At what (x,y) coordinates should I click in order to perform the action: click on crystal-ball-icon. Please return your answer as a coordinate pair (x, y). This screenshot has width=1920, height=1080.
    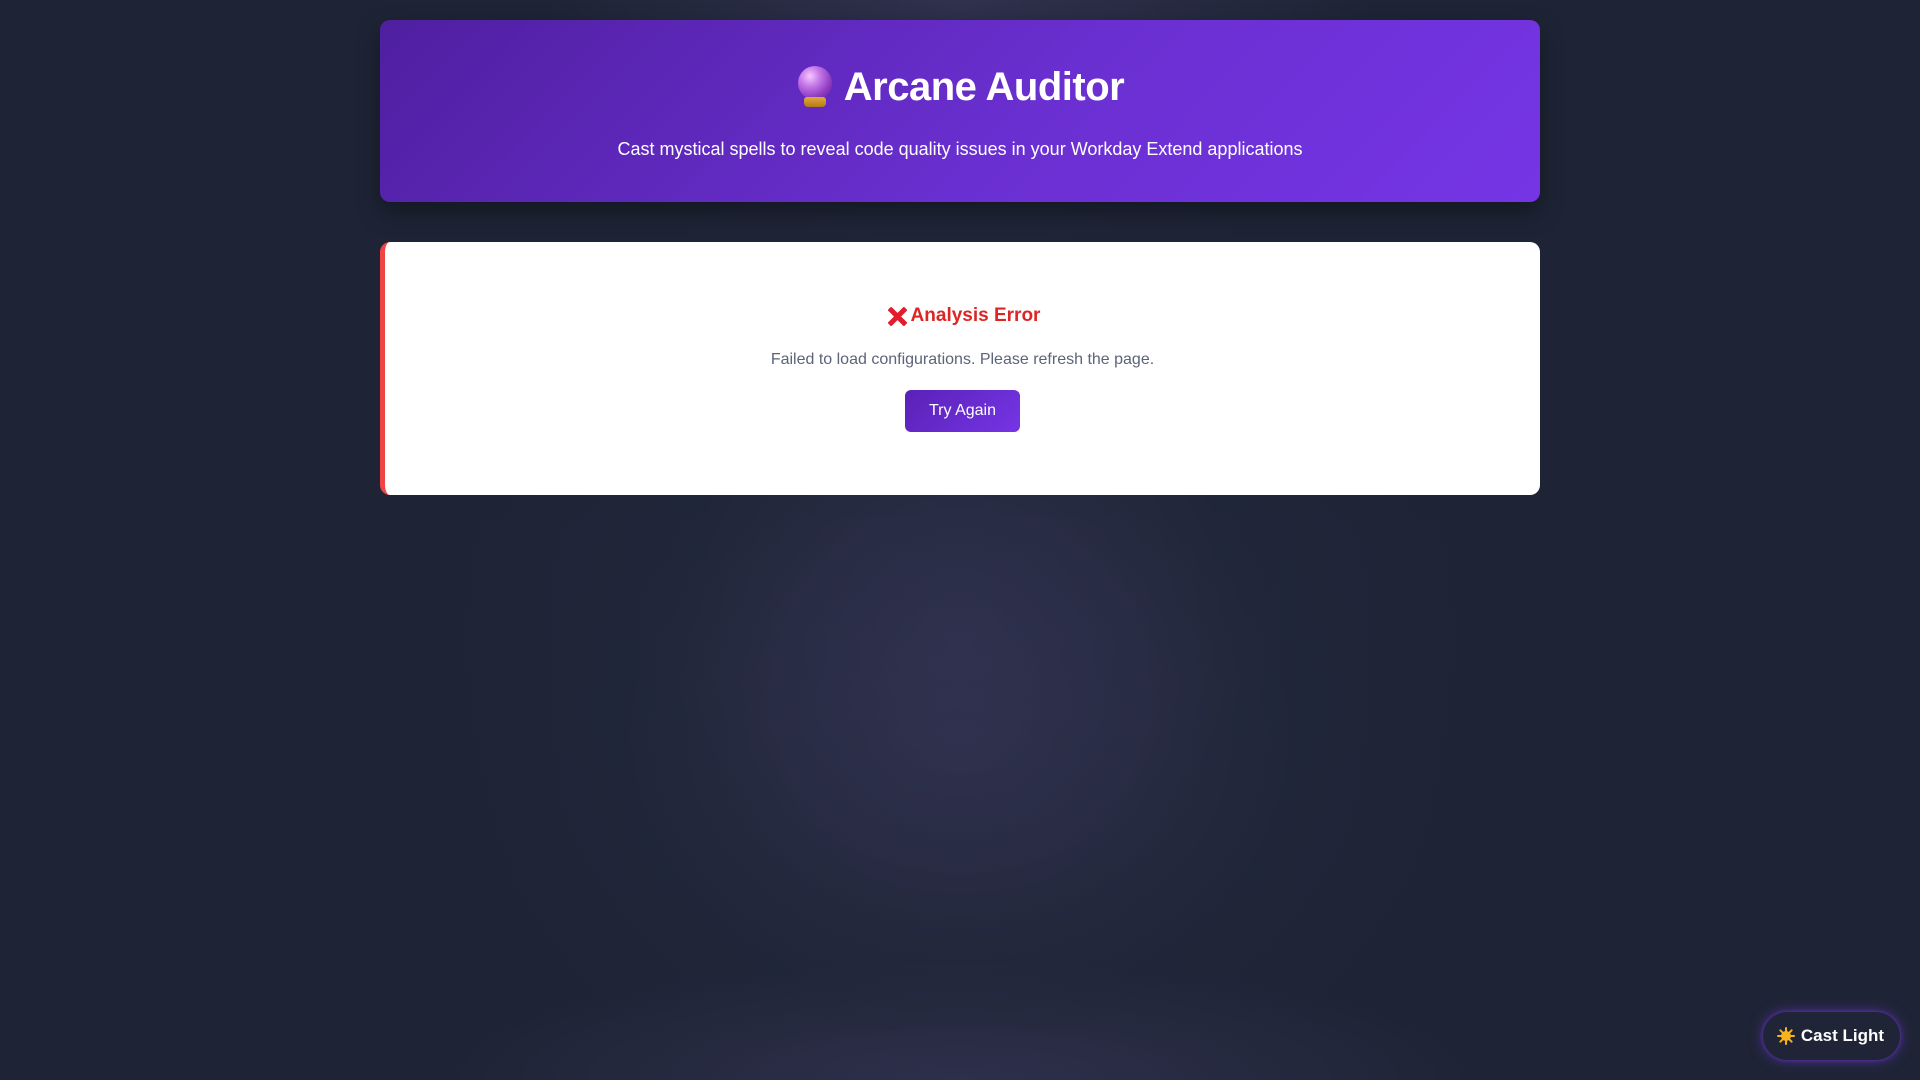
    Looking at the image, I should click on (815, 87).